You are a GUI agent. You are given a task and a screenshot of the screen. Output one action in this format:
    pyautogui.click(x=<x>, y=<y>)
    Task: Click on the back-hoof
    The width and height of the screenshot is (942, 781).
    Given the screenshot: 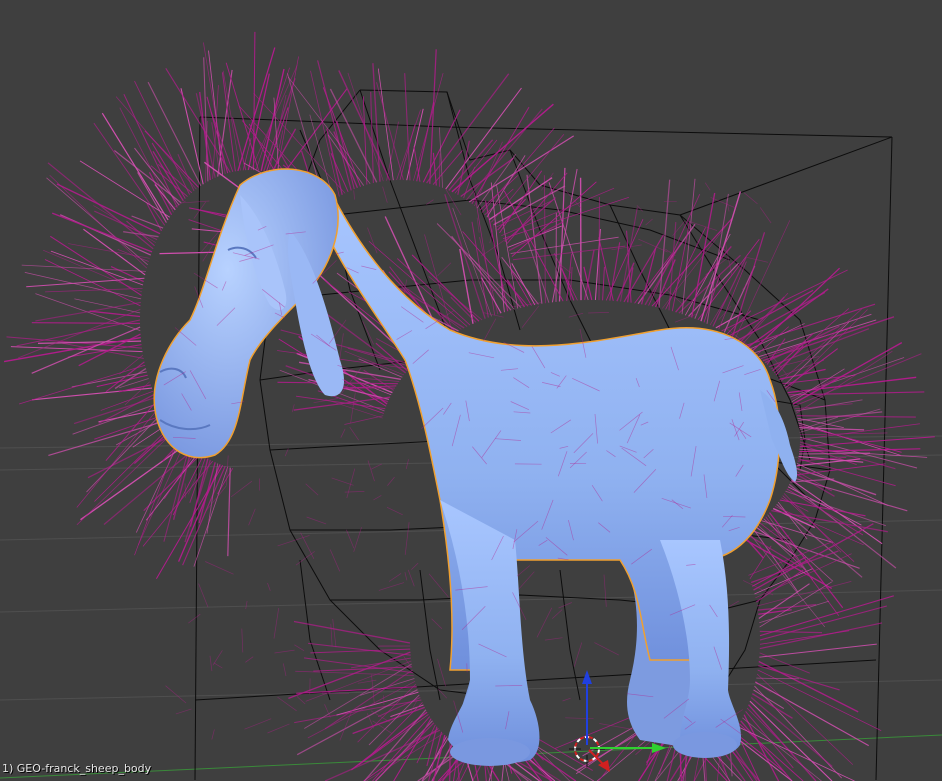 What is the action you would take?
    pyautogui.click(x=705, y=745)
    